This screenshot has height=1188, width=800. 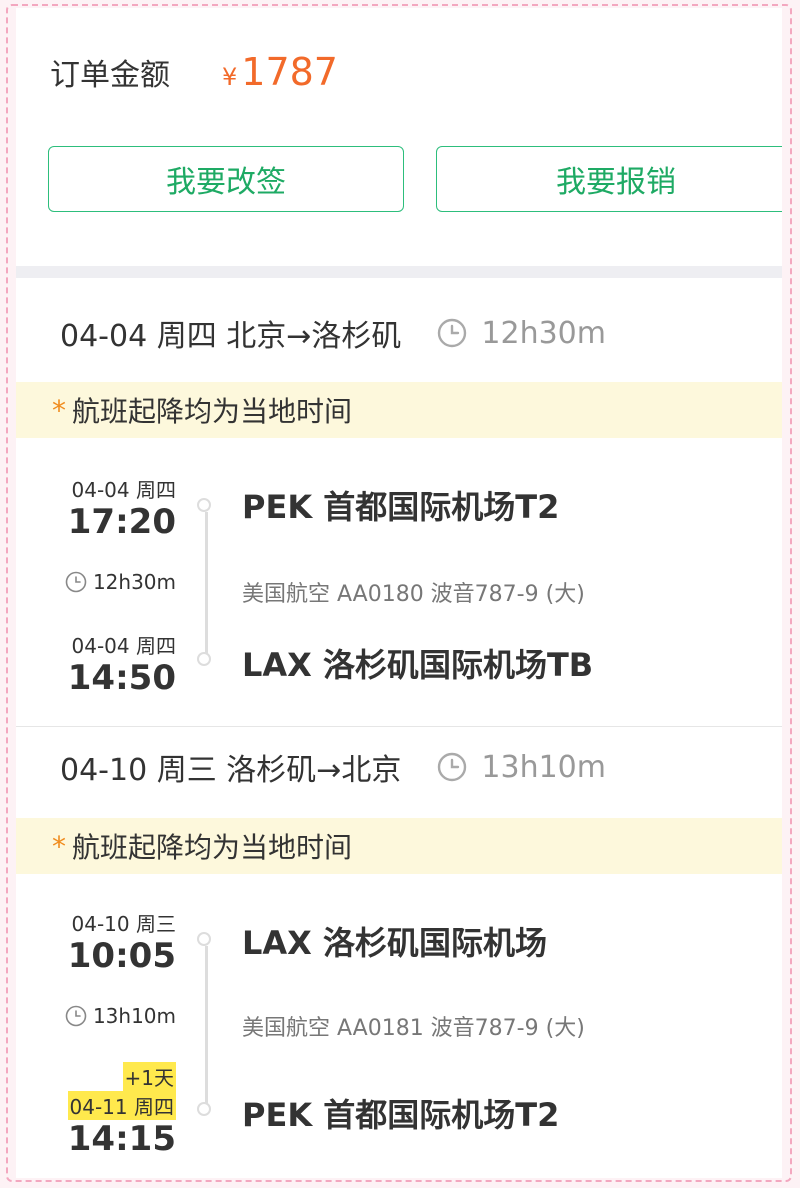 What do you see at coordinates (399, 726) in the screenshot?
I see `segment-divider` at bounding box center [399, 726].